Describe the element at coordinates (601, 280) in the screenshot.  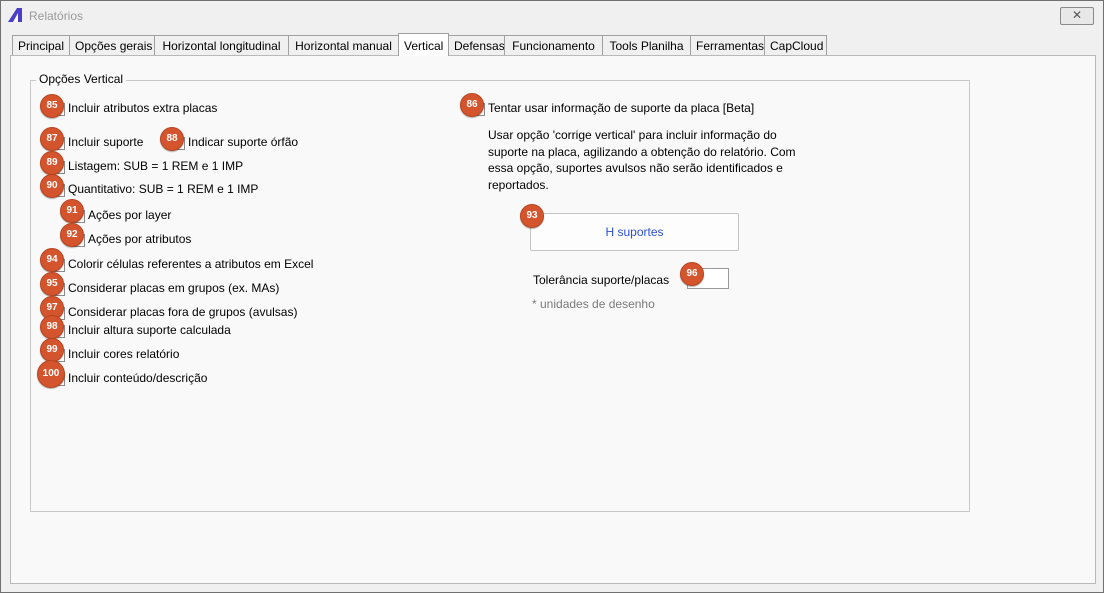
I see `tolerancia-label: Tolerância suporte/placas` at that location.